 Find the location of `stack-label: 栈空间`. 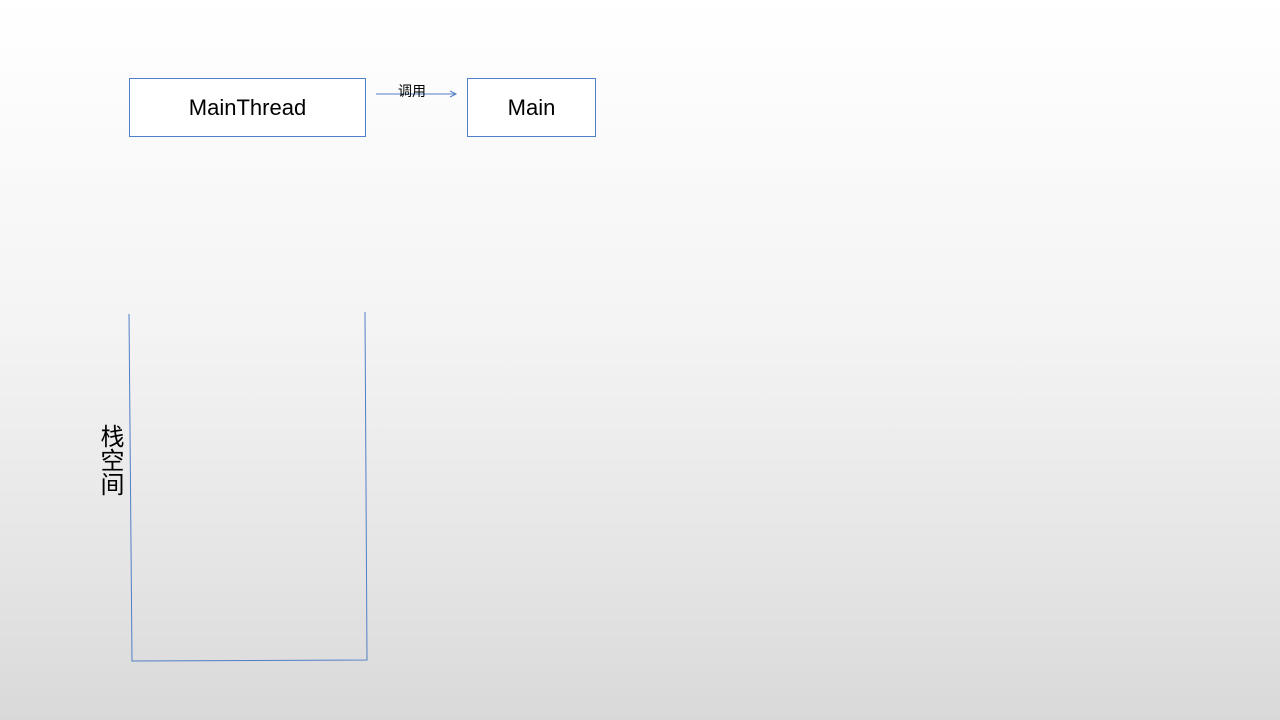

stack-label: 栈空间 is located at coordinates (110, 460).